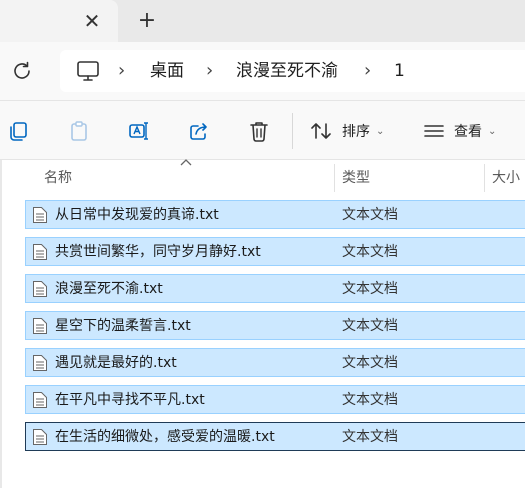  I want to click on this-pc-icon, so click(88, 71).